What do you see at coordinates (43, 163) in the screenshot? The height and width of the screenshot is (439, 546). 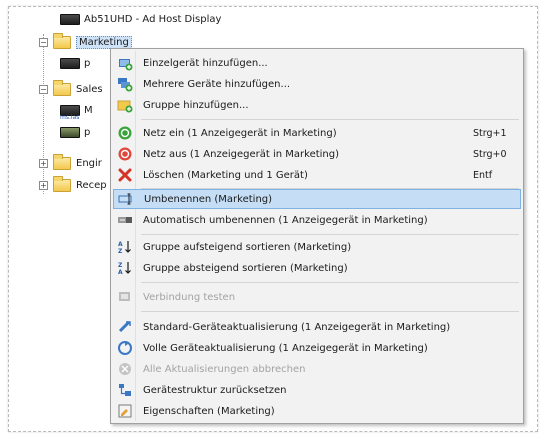 I see `expand-toggle-engineering: +` at bounding box center [43, 163].